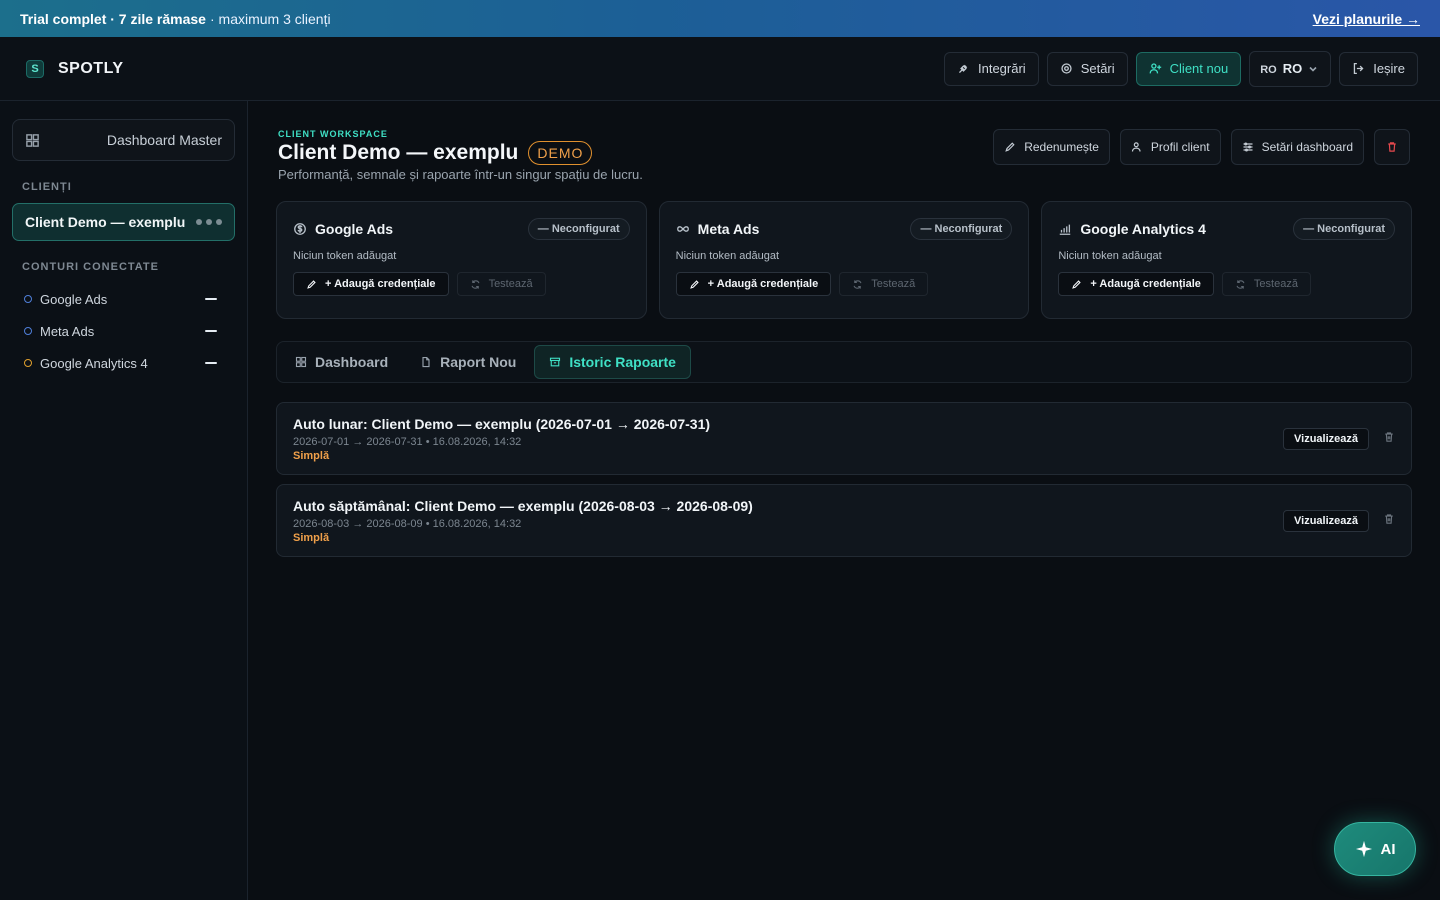 The image size is (1440, 900). Describe the element at coordinates (682, 229) in the screenshot. I see `infinity-icon` at that location.